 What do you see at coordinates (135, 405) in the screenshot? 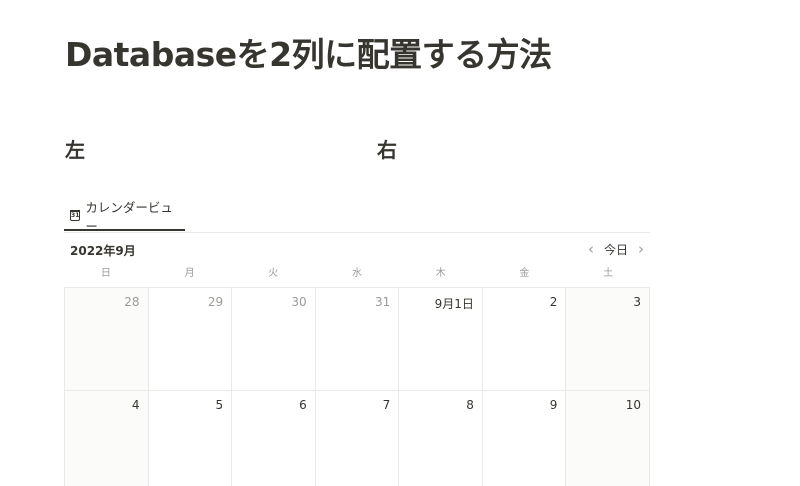
I see `day-number: 4` at bounding box center [135, 405].